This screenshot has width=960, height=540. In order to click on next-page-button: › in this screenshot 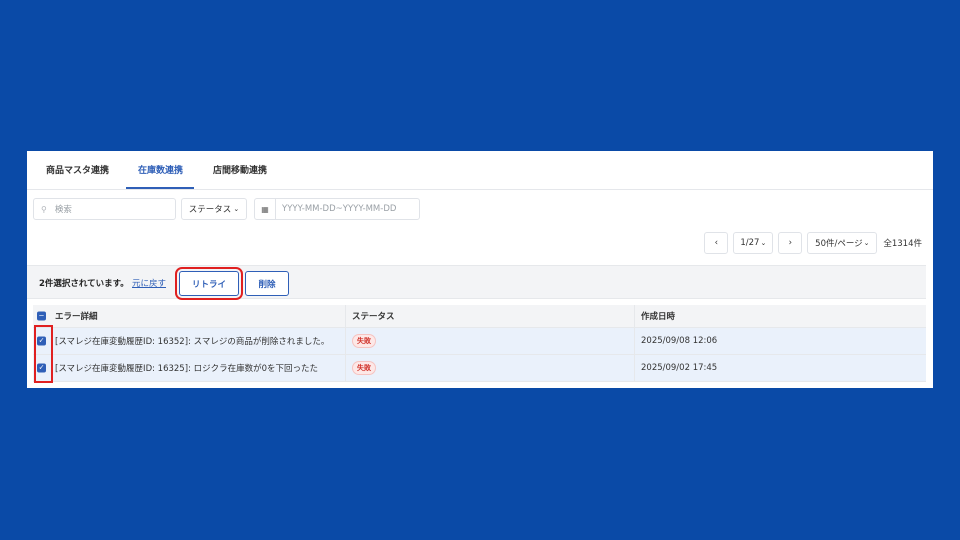, I will do `click(790, 243)`.